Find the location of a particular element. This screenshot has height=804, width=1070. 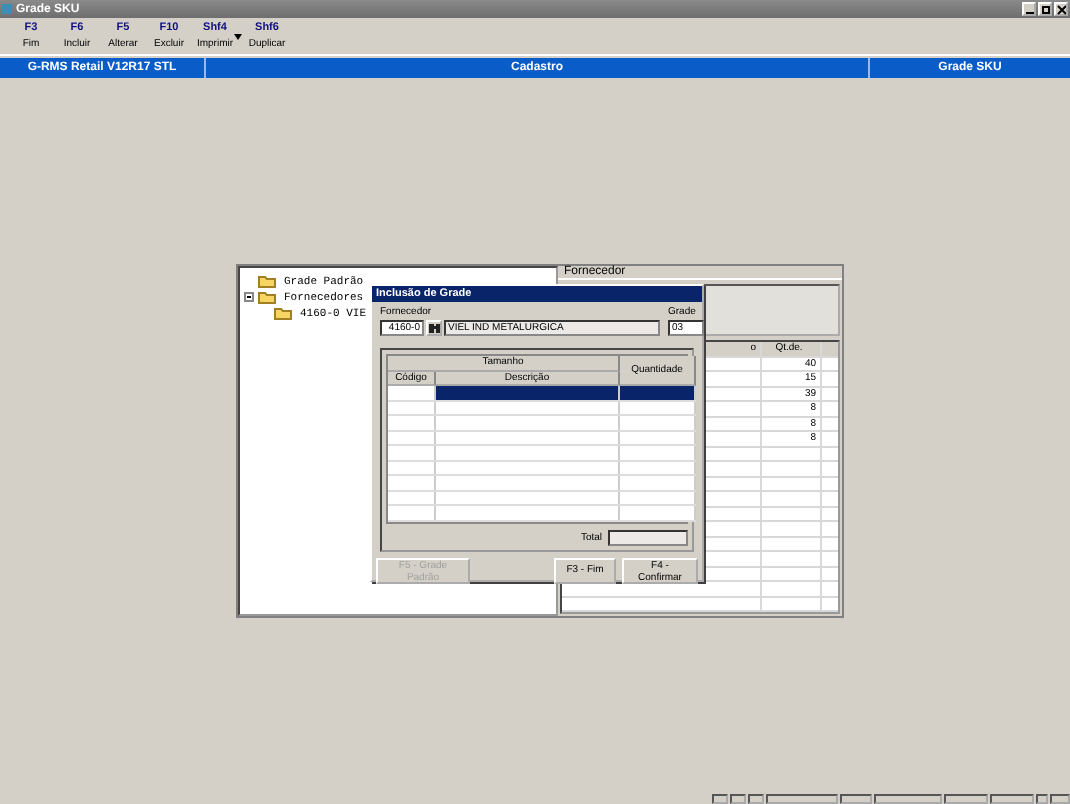

binoculars-icon is located at coordinates (434, 328).